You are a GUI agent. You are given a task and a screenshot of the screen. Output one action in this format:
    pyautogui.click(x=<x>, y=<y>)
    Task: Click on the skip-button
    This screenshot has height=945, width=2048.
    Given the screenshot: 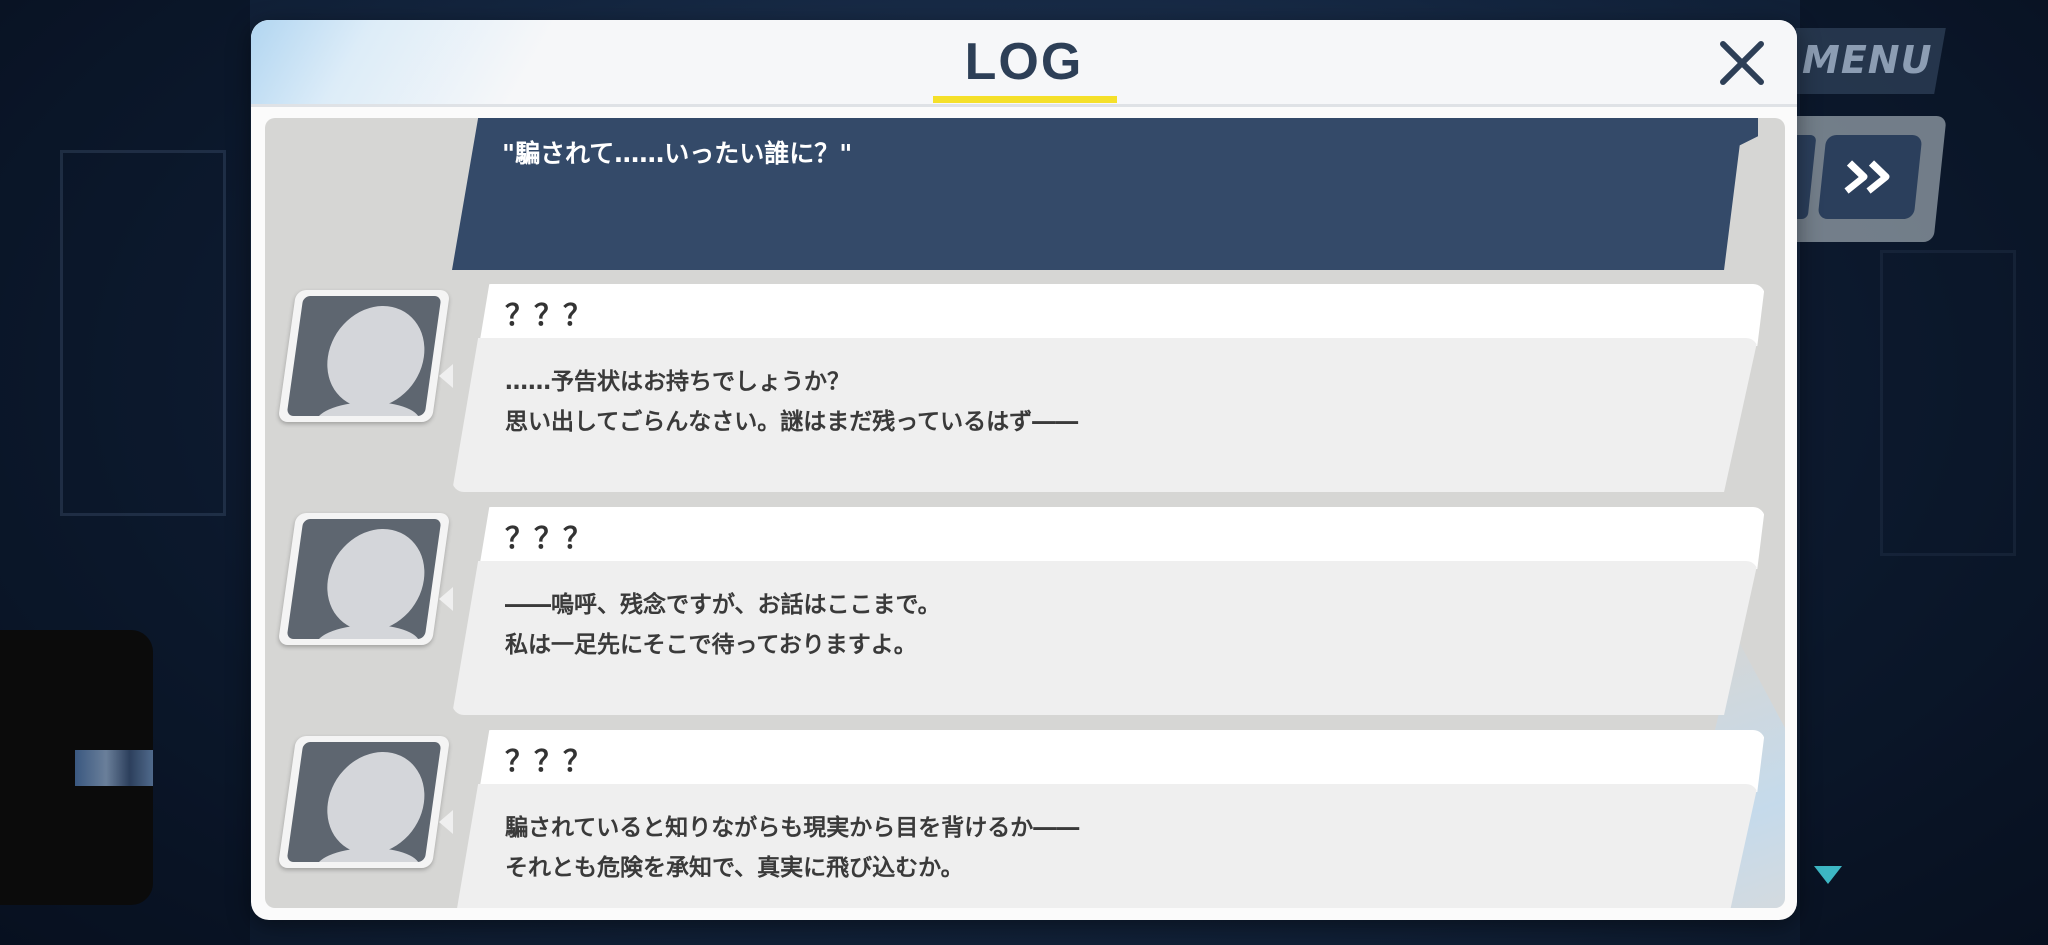 What is the action you would take?
    pyautogui.click(x=1870, y=177)
    